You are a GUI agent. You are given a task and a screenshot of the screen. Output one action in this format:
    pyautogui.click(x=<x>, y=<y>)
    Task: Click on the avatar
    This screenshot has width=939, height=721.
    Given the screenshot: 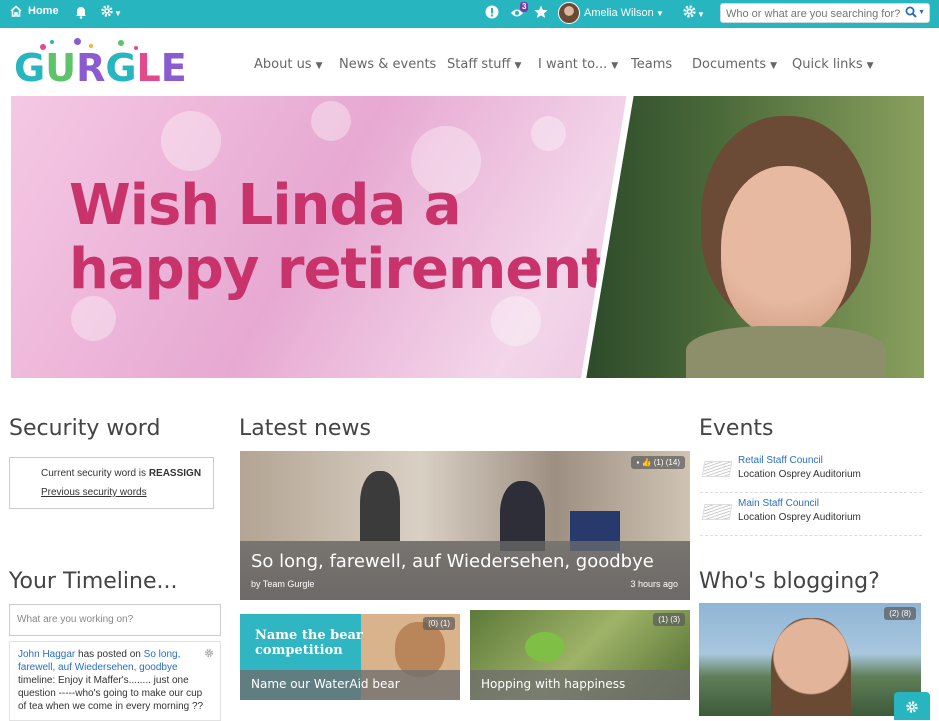 What is the action you would take?
    pyautogui.click(x=569, y=13)
    